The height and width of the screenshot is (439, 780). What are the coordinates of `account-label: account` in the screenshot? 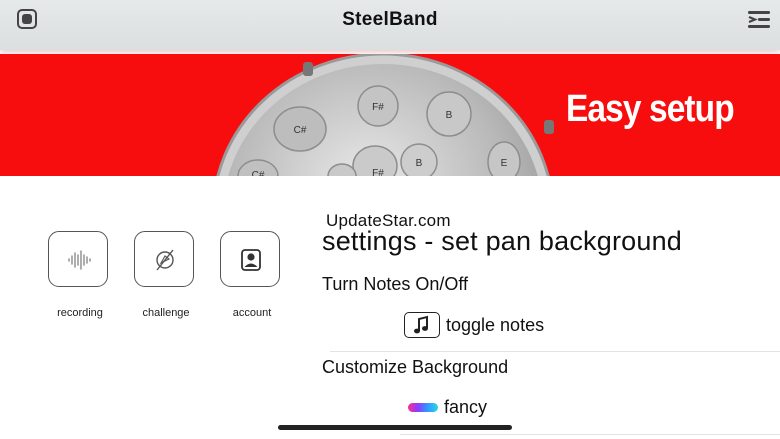 It's located at (252, 313).